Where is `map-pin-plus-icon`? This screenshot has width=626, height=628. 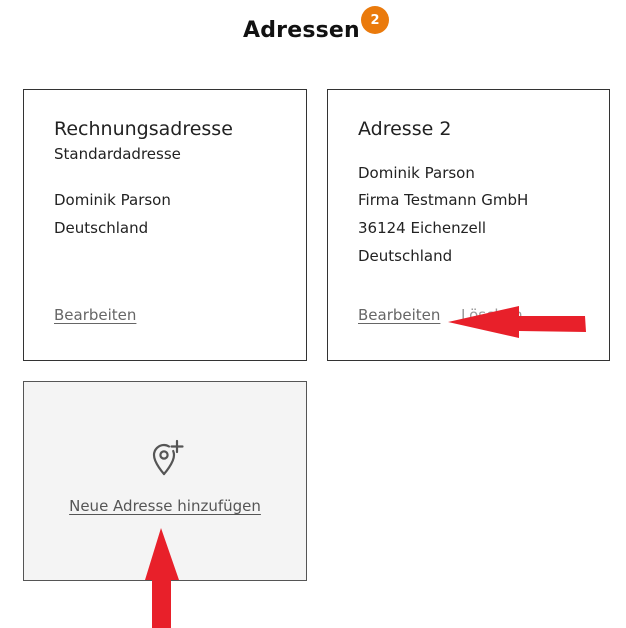 map-pin-plus-icon is located at coordinates (168, 457).